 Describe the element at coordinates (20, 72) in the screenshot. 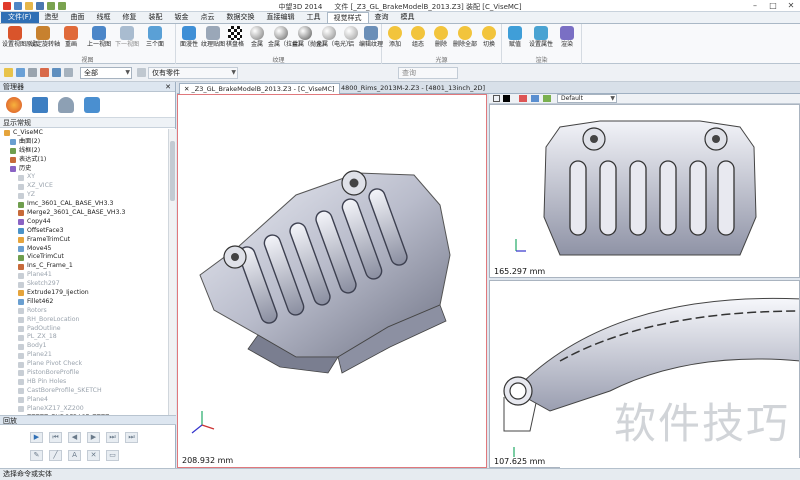

I see `pick-icon` at that location.